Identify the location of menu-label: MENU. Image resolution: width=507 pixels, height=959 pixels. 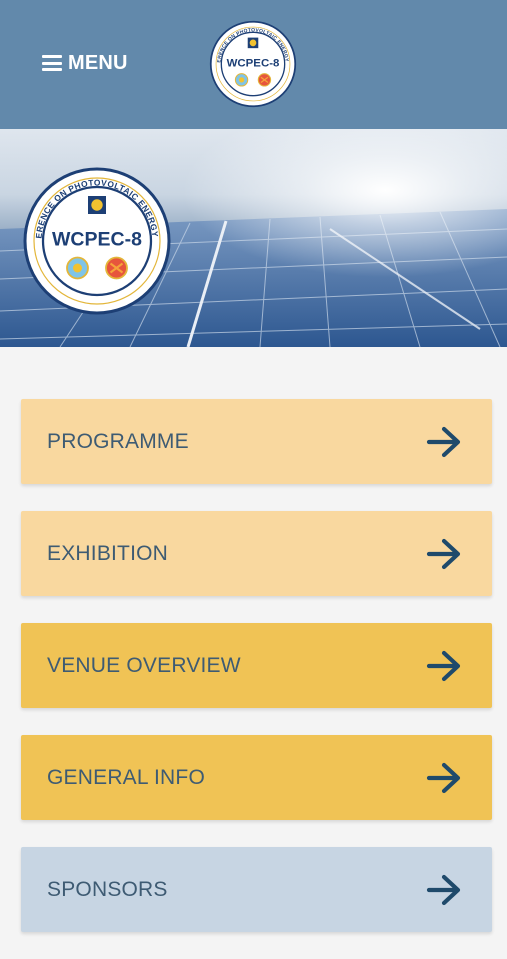
(98, 62).